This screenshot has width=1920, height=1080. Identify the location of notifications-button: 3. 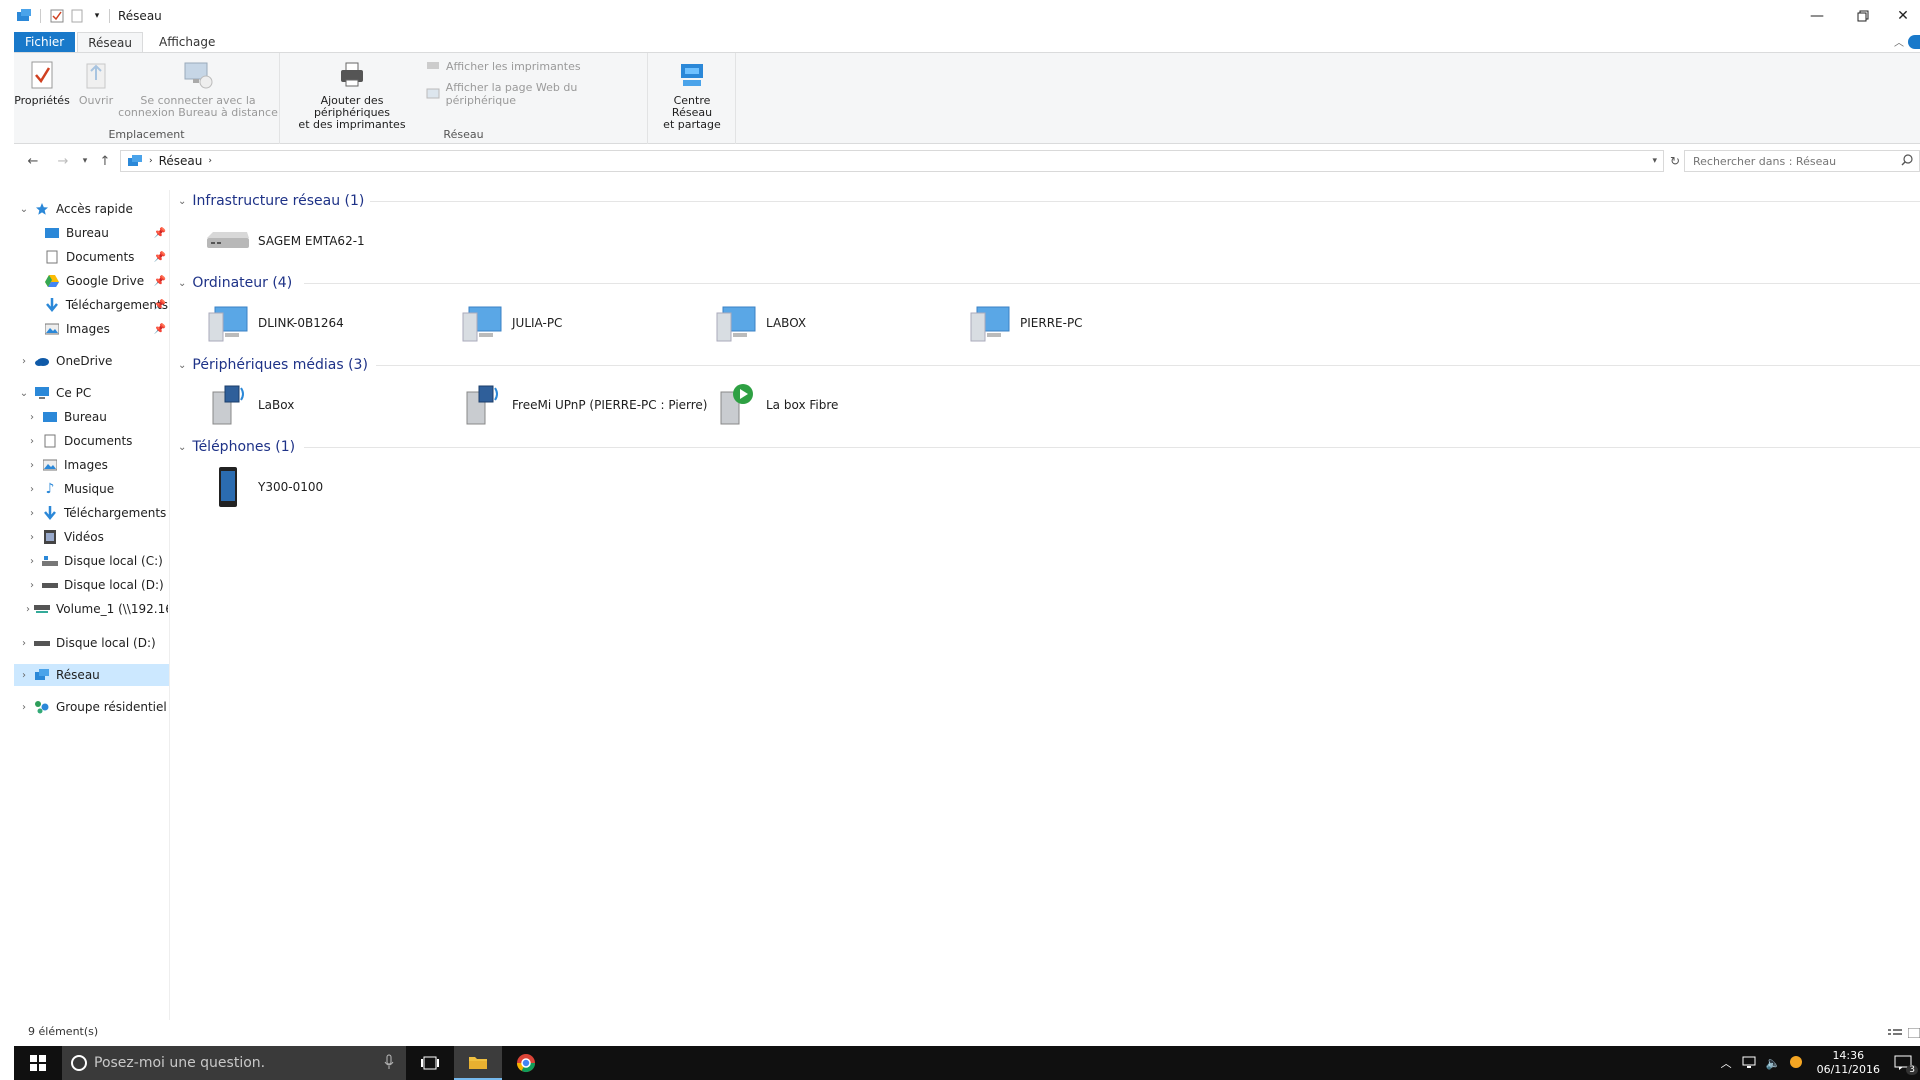
(1906, 1065).